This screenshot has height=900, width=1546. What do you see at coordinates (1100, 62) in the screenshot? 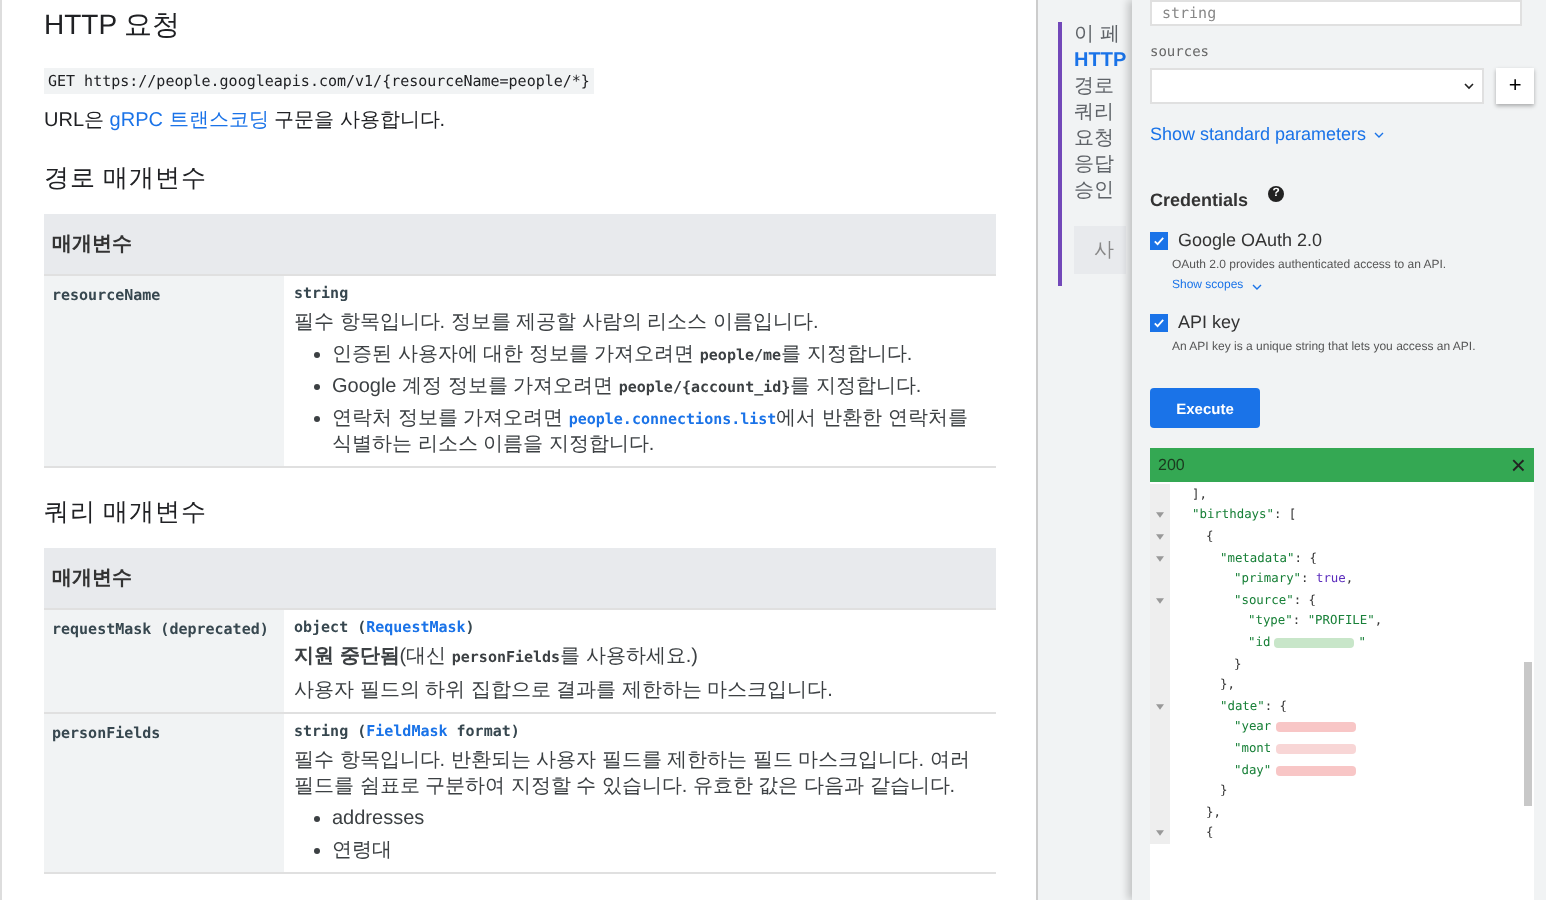
I see `toc-item: HTTP` at bounding box center [1100, 62].